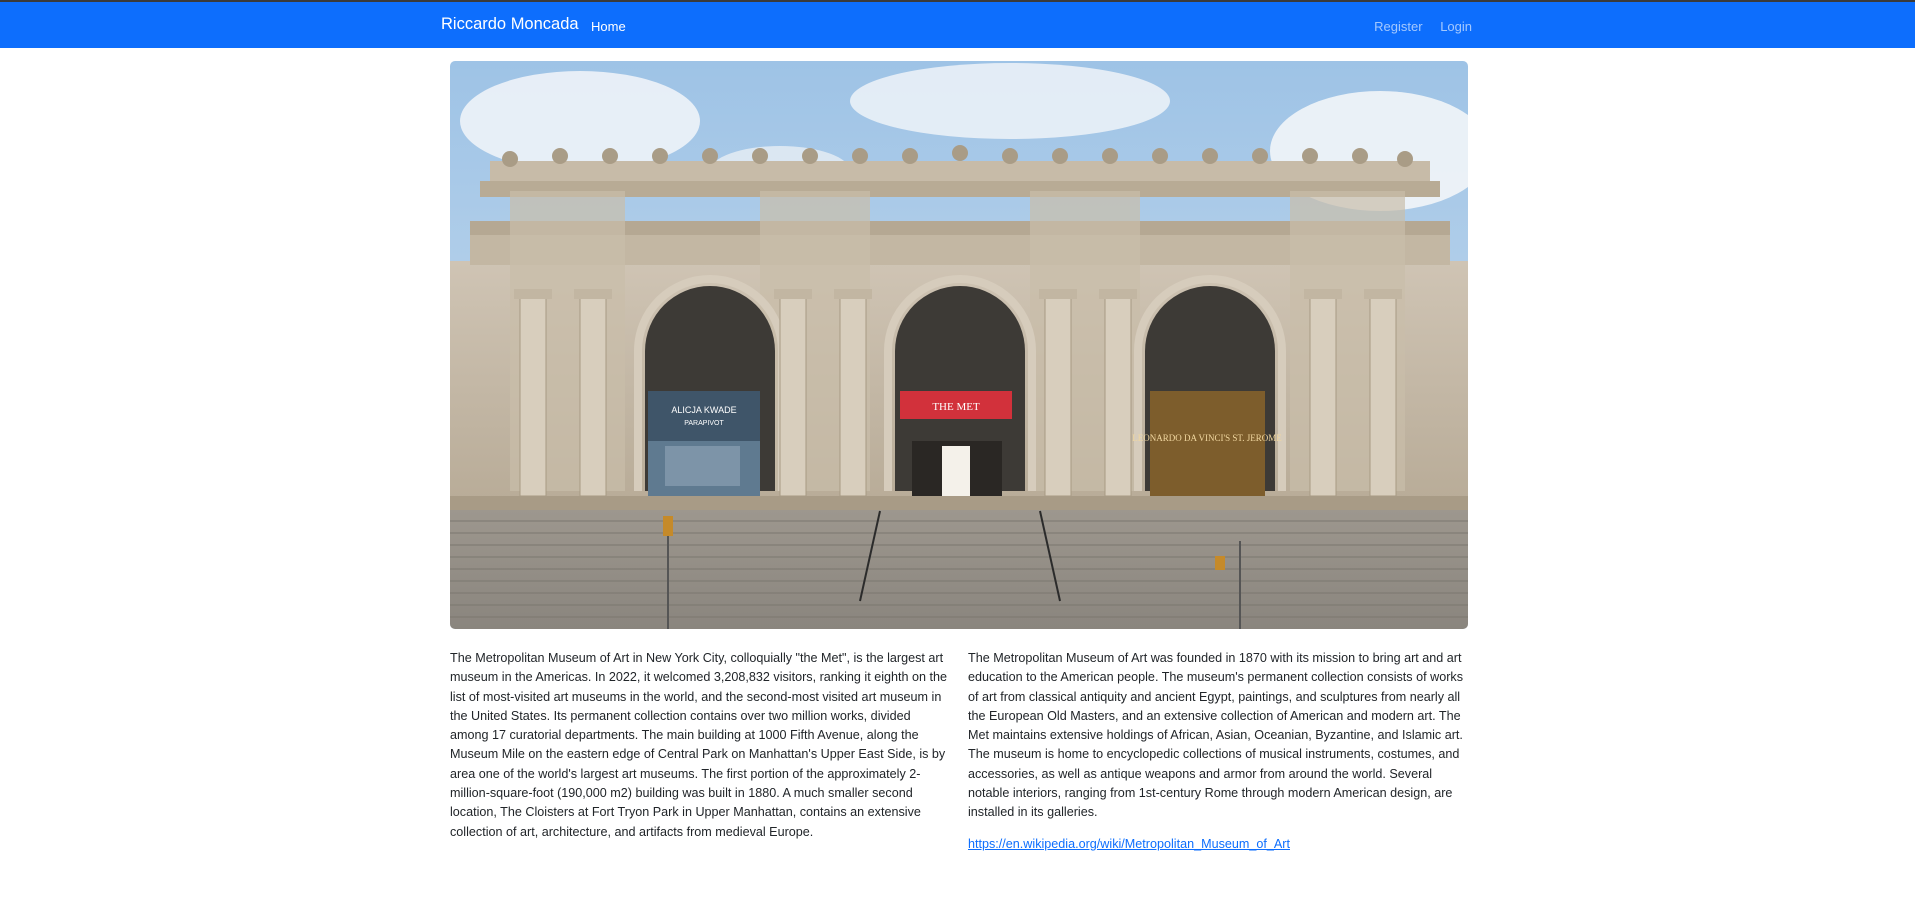 Image resolution: width=1915 pixels, height=913 pixels. What do you see at coordinates (704, 423) in the screenshot?
I see `svg-text: PARAPIVOT` at bounding box center [704, 423].